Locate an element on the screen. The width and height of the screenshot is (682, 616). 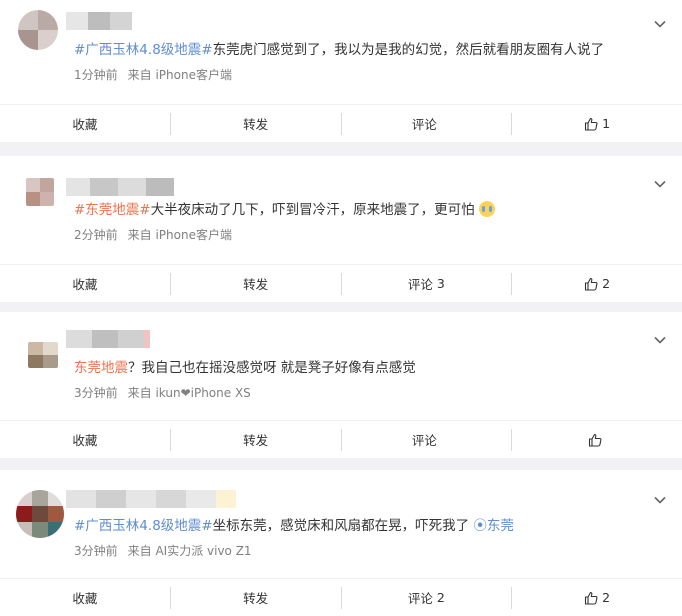
like-button is located at coordinates (597, 440).